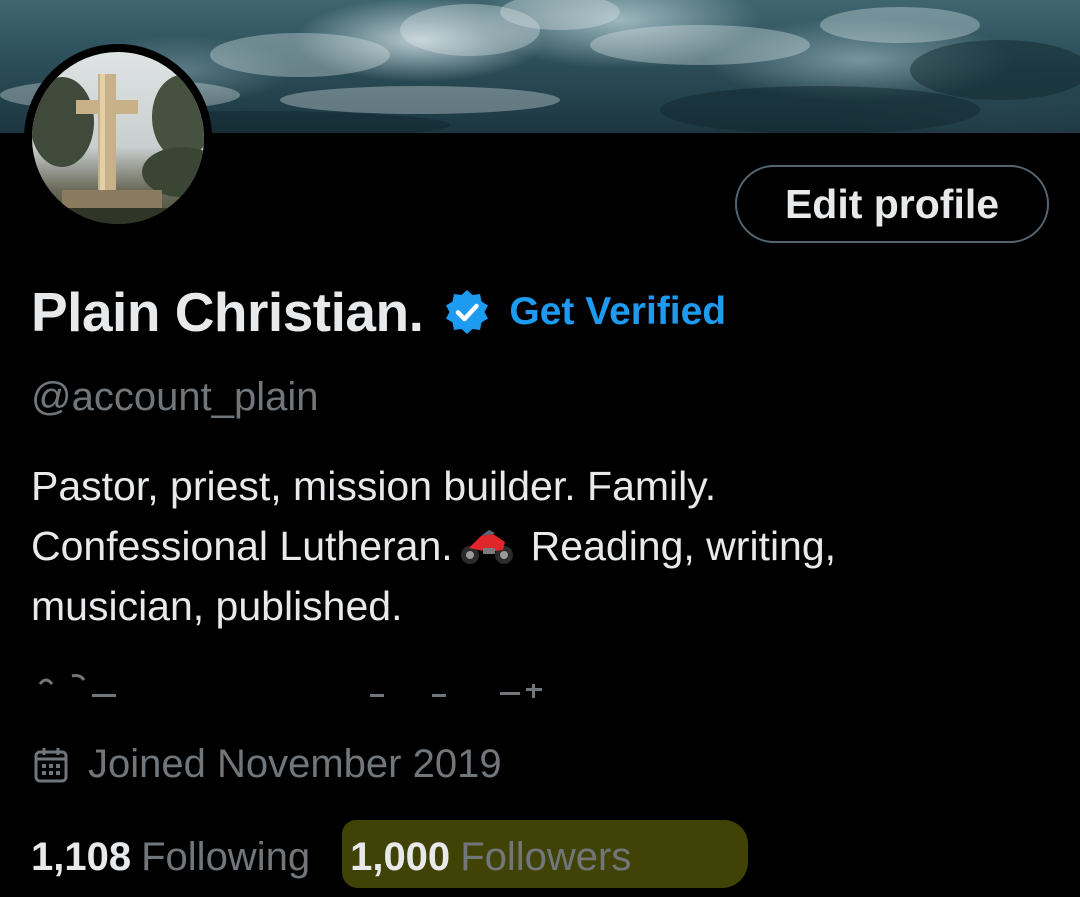 The width and height of the screenshot is (1080, 897). Describe the element at coordinates (374, 486) in the screenshot. I see `bio-line: Pastor, priest, mission builder. Family.` at that location.